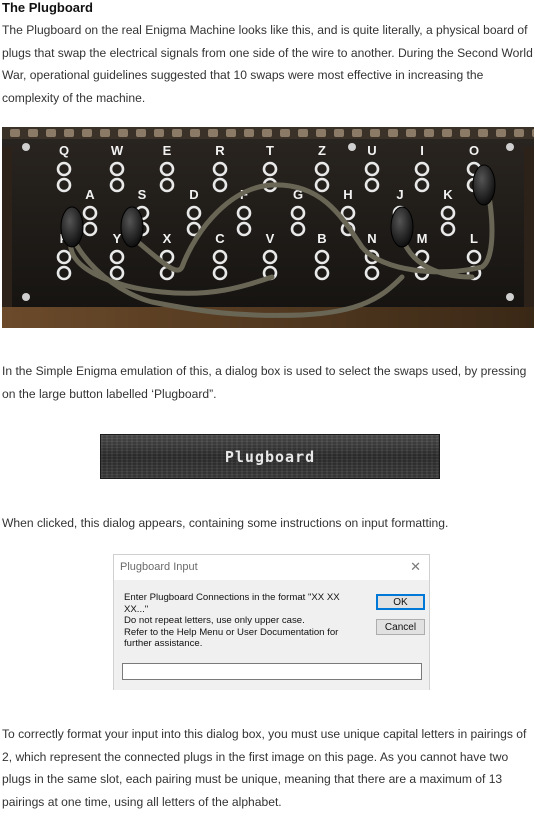  Describe the element at coordinates (321, 238) in the screenshot. I see `plug-letter: B` at that location.